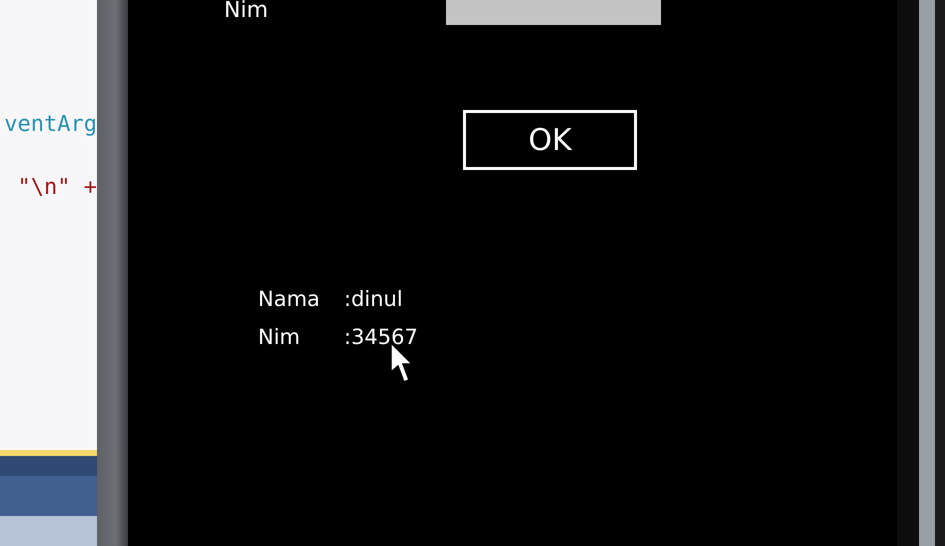 This screenshot has height=546, width=945. Describe the element at coordinates (279, 337) in the screenshot. I see `result-label: Nim` at that location.